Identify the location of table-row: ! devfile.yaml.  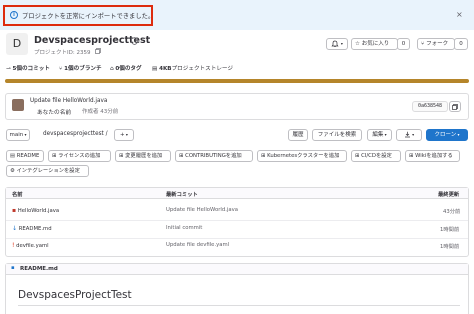
(30, 245).